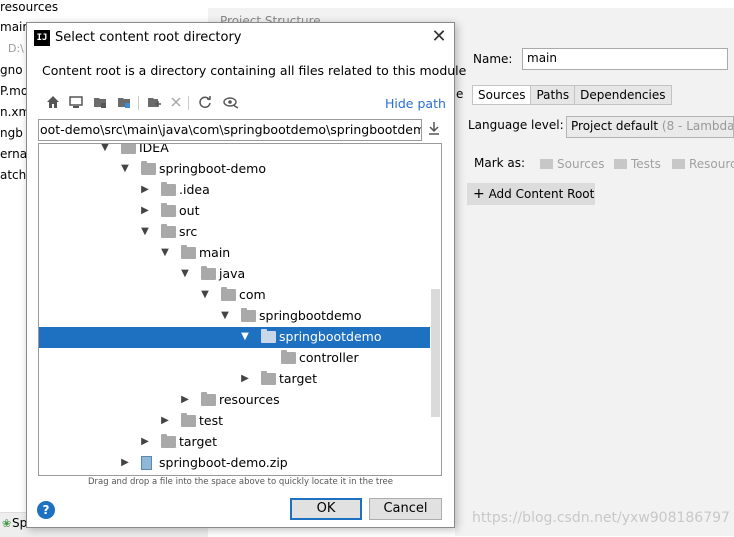 Image resolution: width=734 pixels, height=537 pixels. I want to click on delete-icon, so click(176, 103).